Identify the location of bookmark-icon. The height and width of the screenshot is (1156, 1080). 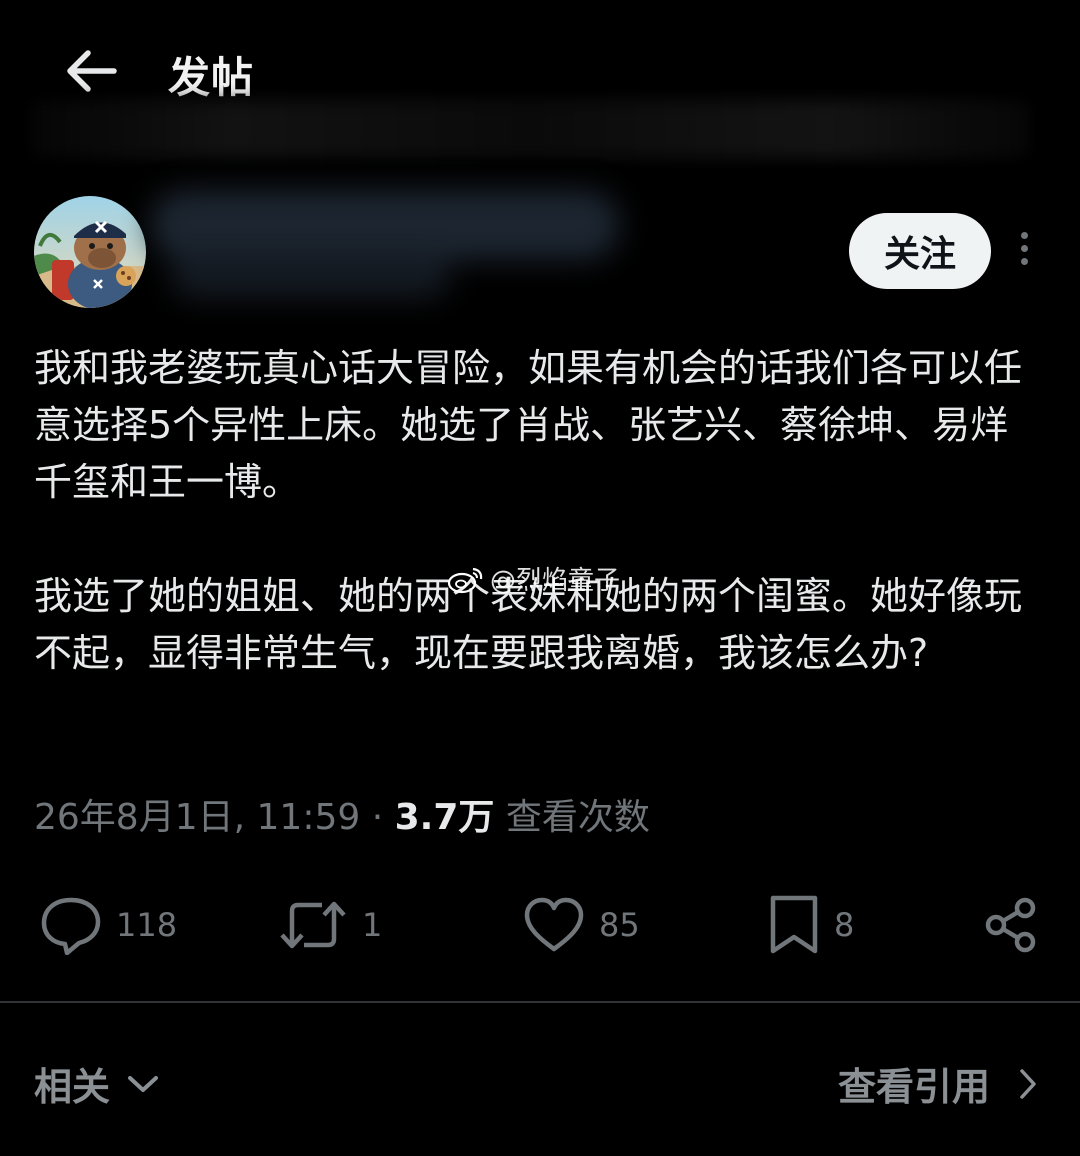
(794, 924).